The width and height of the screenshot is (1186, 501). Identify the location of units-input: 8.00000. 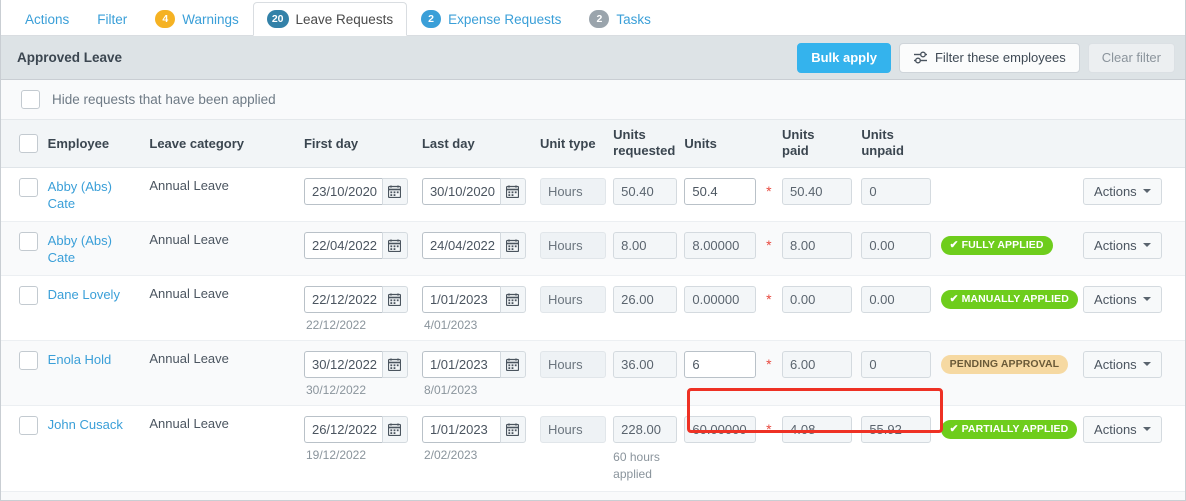
(720, 245).